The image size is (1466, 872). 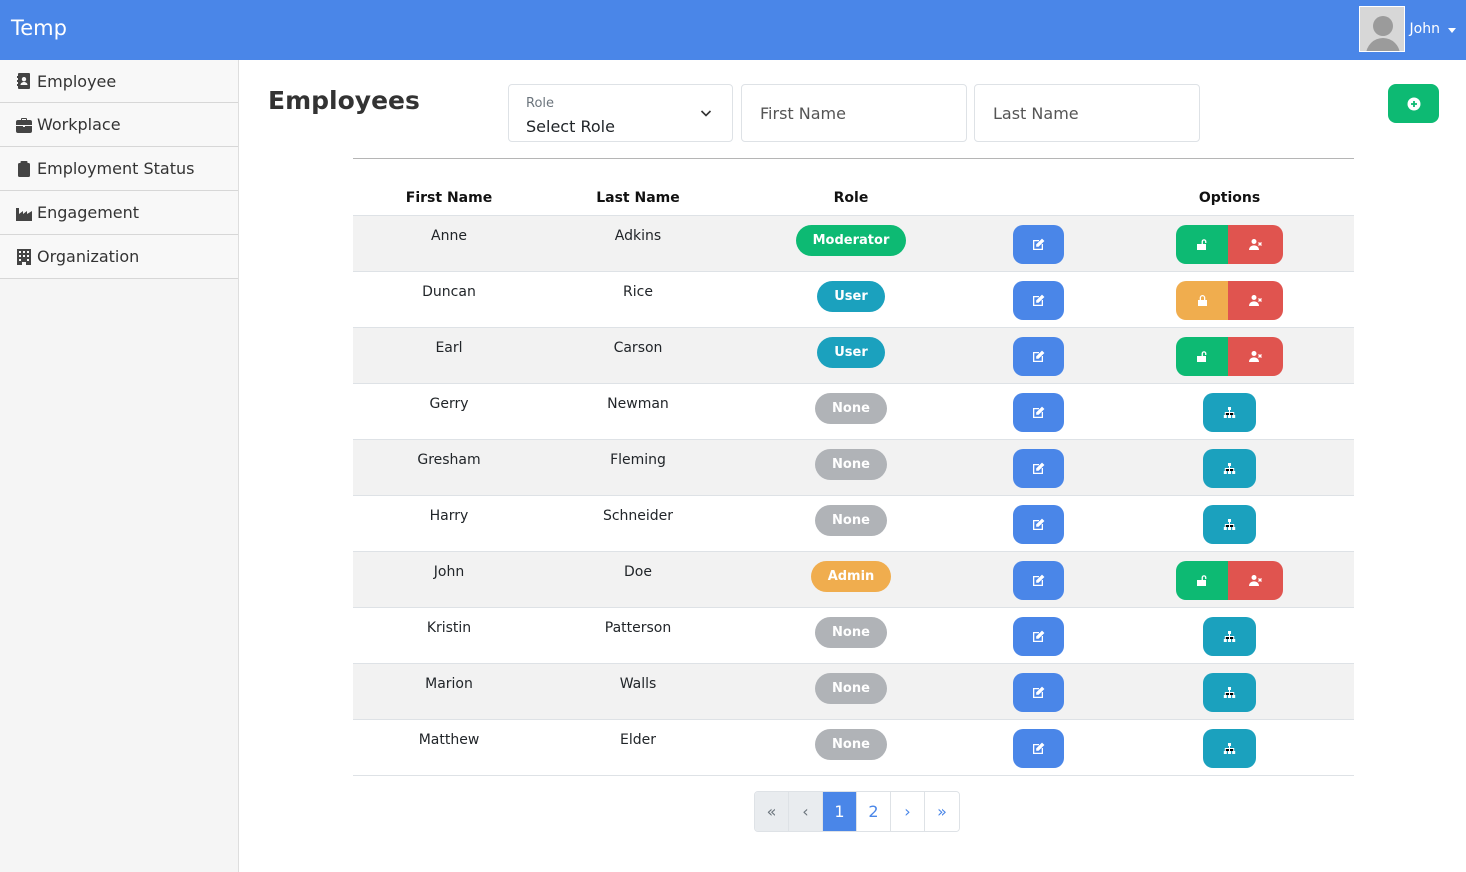 What do you see at coordinates (24, 256) in the screenshot?
I see `building-icon` at bounding box center [24, 256].